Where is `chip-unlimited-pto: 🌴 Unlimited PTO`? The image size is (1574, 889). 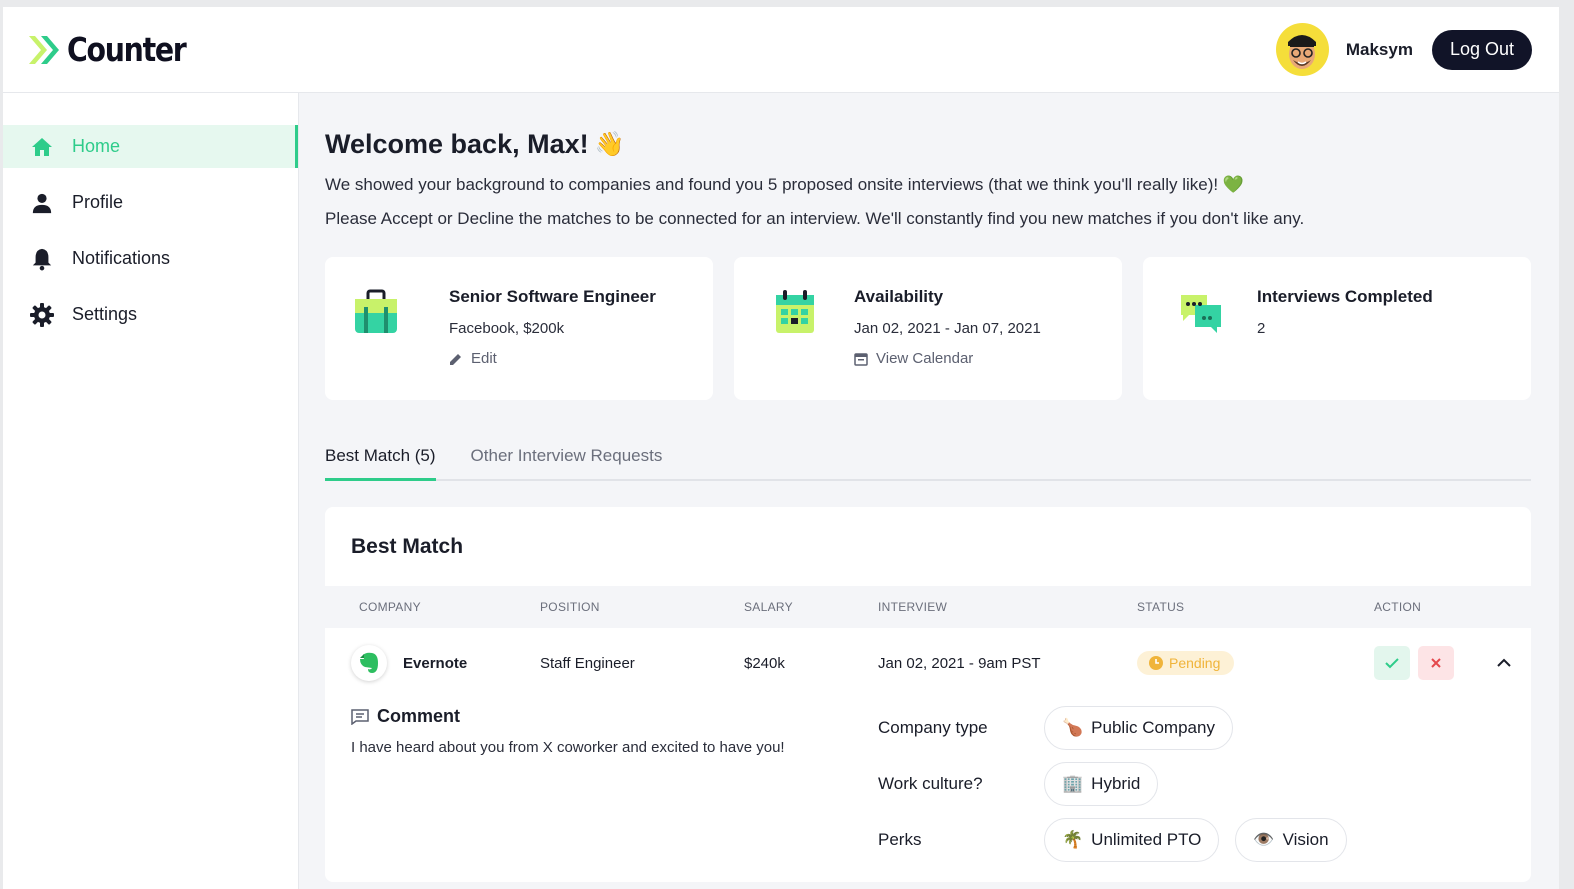
chip-unlimited-pto: 🌴 Unlimited PTO is located at coordinates (1132, 840).